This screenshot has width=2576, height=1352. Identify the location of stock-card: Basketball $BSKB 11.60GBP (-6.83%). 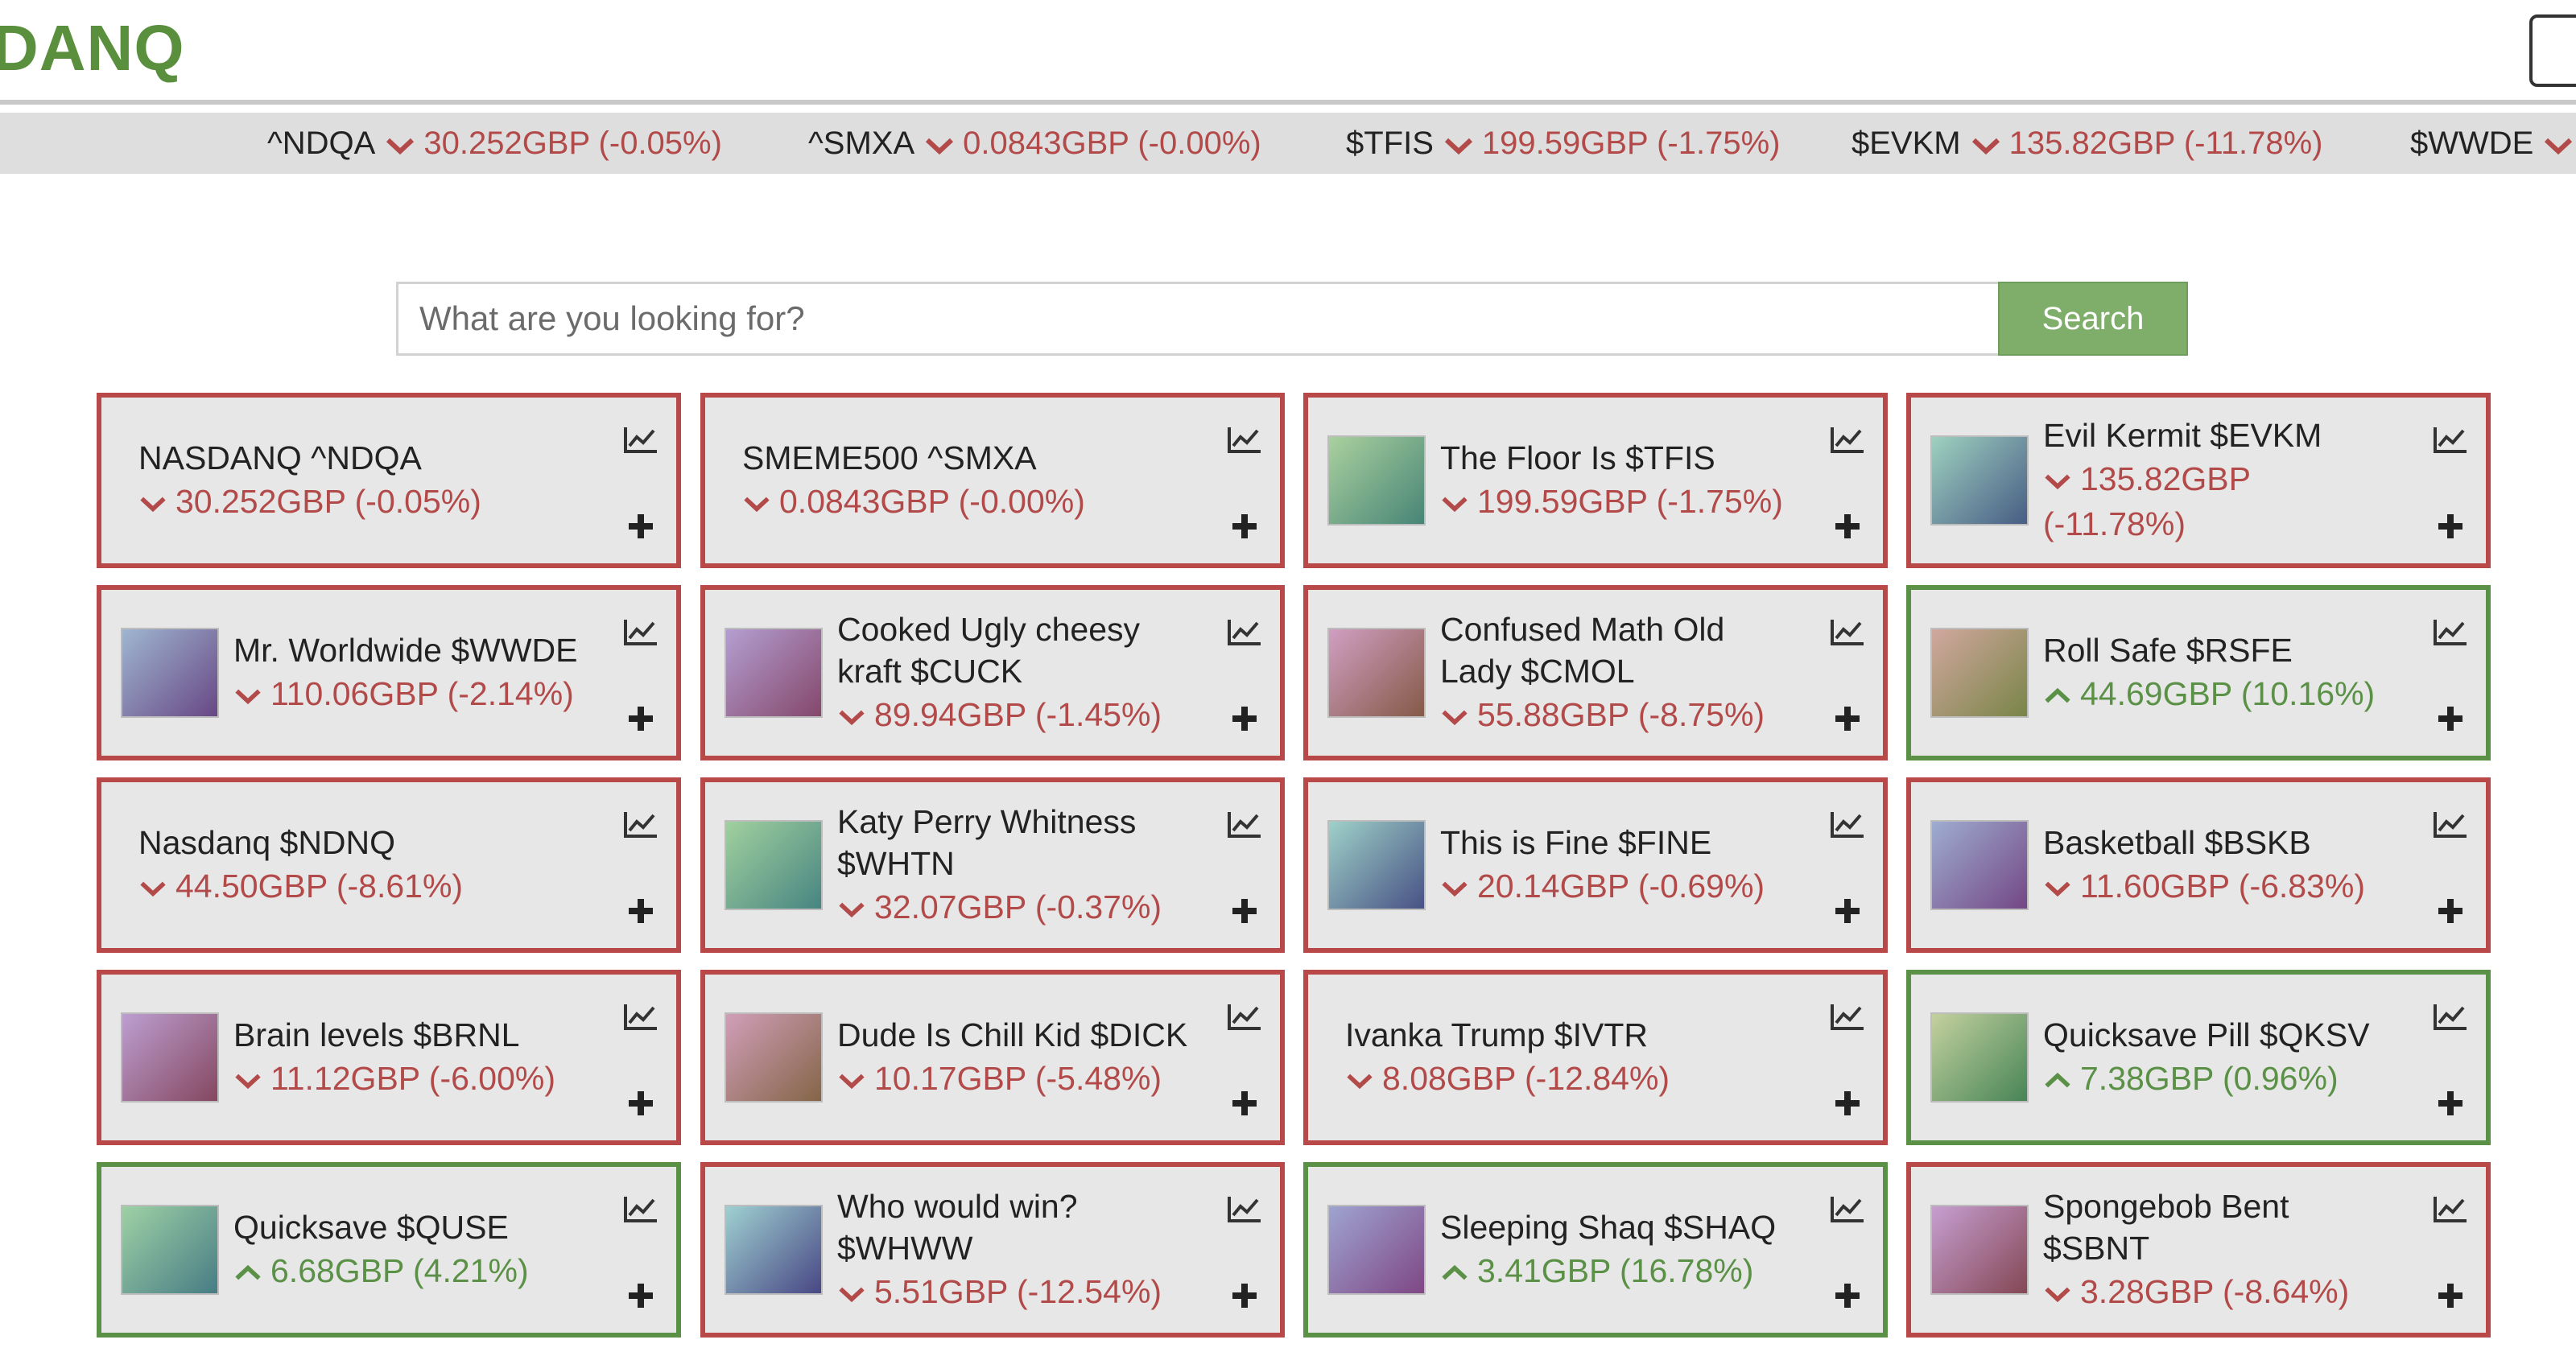
(2198, 865).